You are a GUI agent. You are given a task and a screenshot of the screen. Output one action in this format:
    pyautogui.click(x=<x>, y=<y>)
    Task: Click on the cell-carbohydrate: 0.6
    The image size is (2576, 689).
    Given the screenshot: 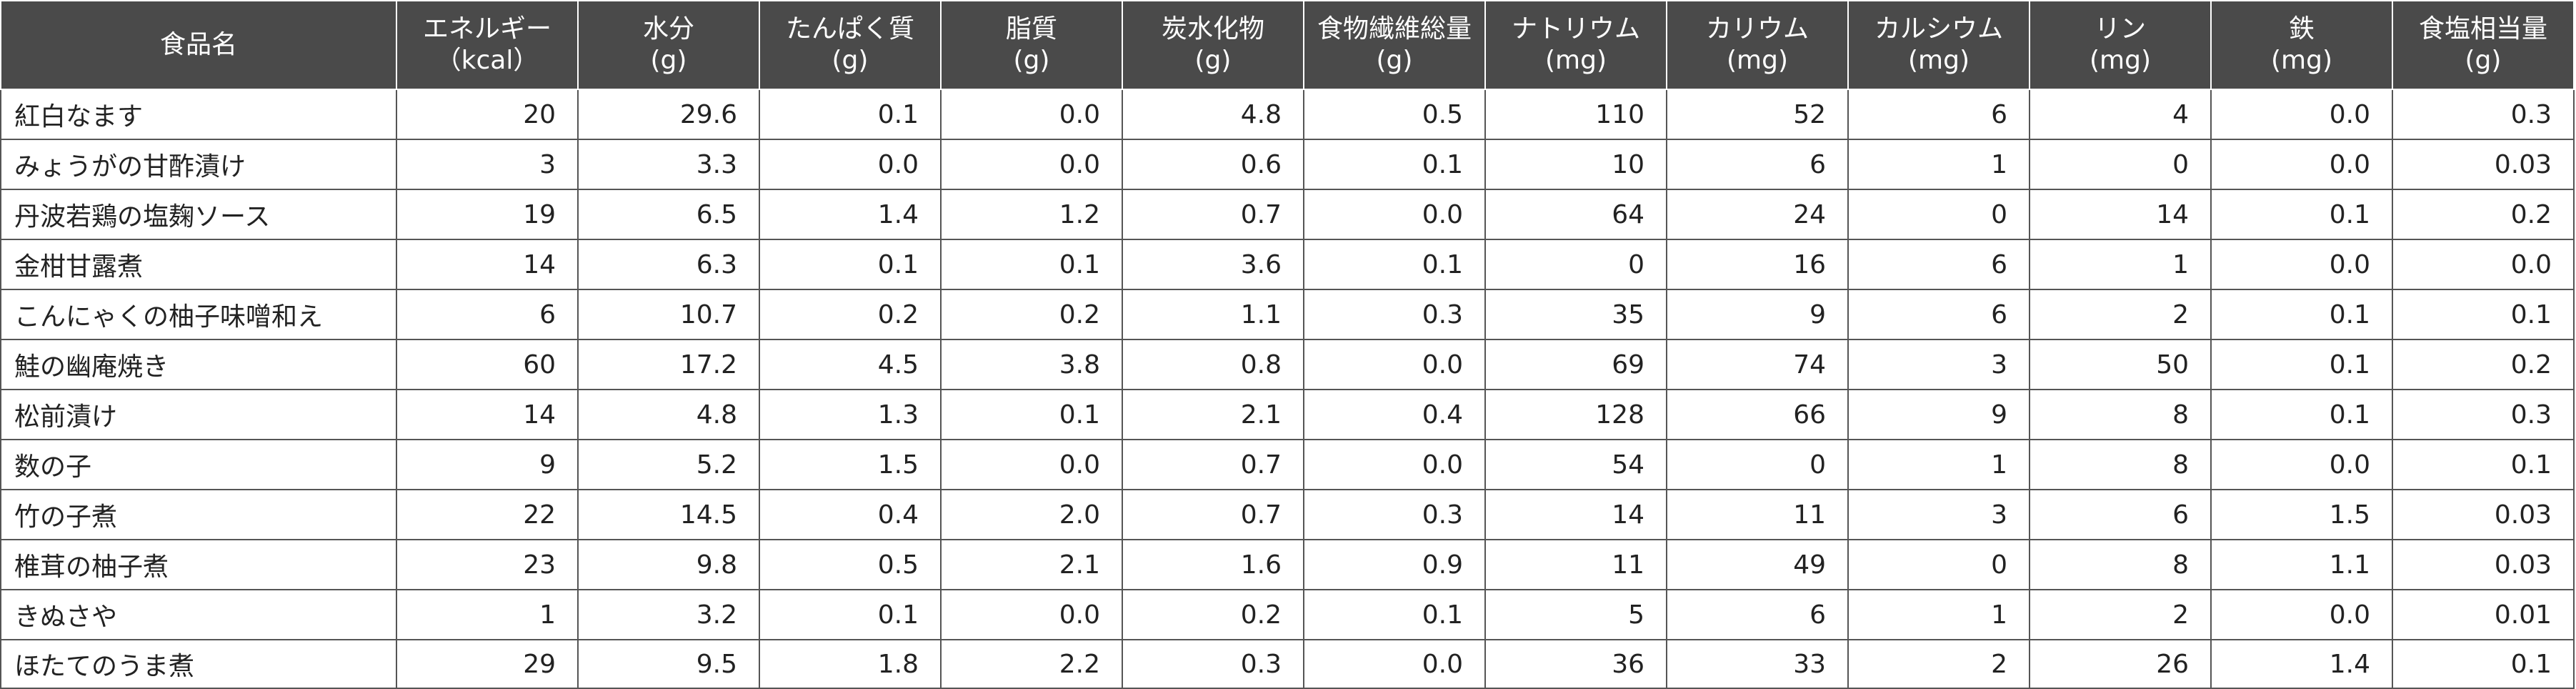 What is the action you would take?
    pyautogui.click(x=1213, y=165)
    